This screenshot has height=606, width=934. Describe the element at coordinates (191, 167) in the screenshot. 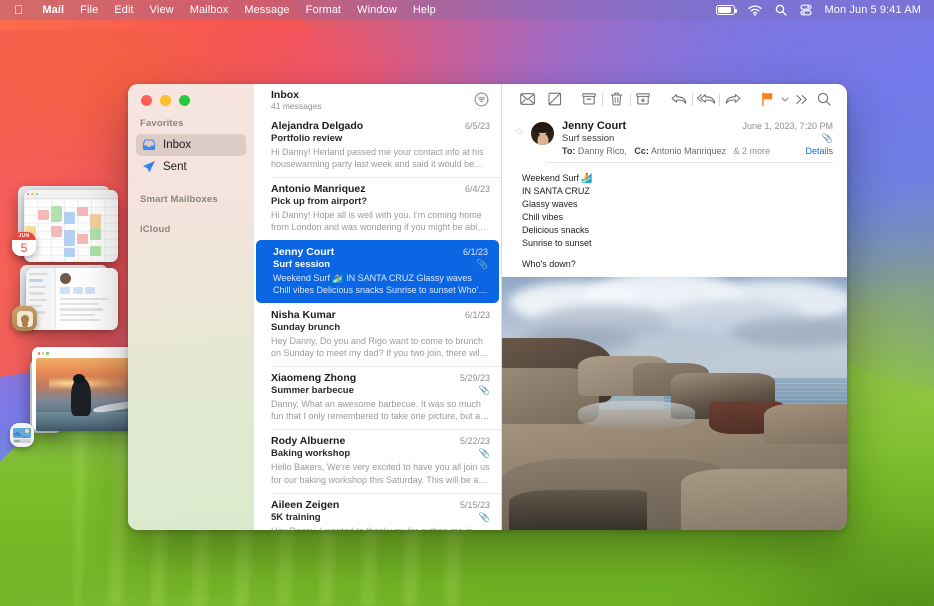

I see `sidebar-item-sent: Sent` at that location.